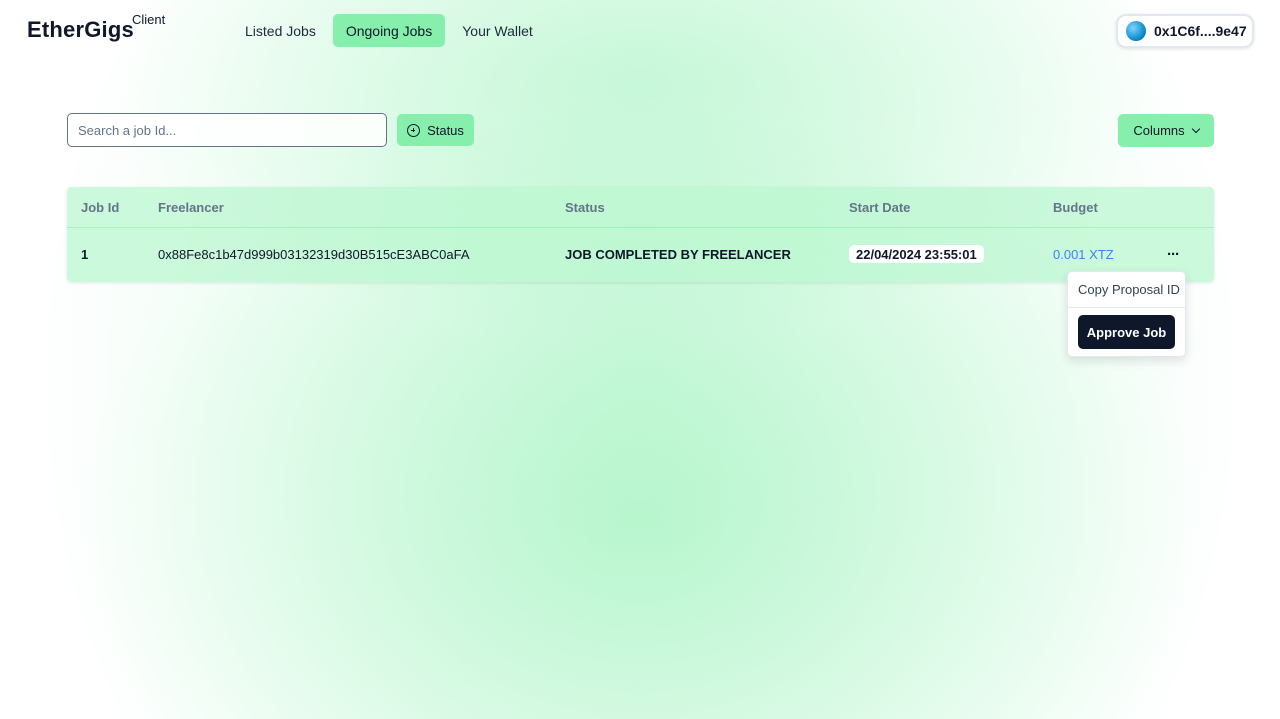 The height and width of the screenshot is (719, 1280). Describe the element at coordinates (497, 30) in the screenshot. I see `nav-your-wallet: Your Wallet` at that location.